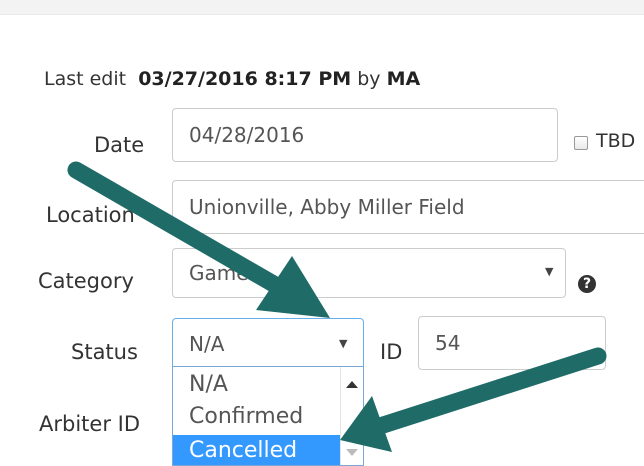  What do you see at coordinates (86, 281) in the screenshot?
I see `category-label: Category` at bounding box center [86, 281].